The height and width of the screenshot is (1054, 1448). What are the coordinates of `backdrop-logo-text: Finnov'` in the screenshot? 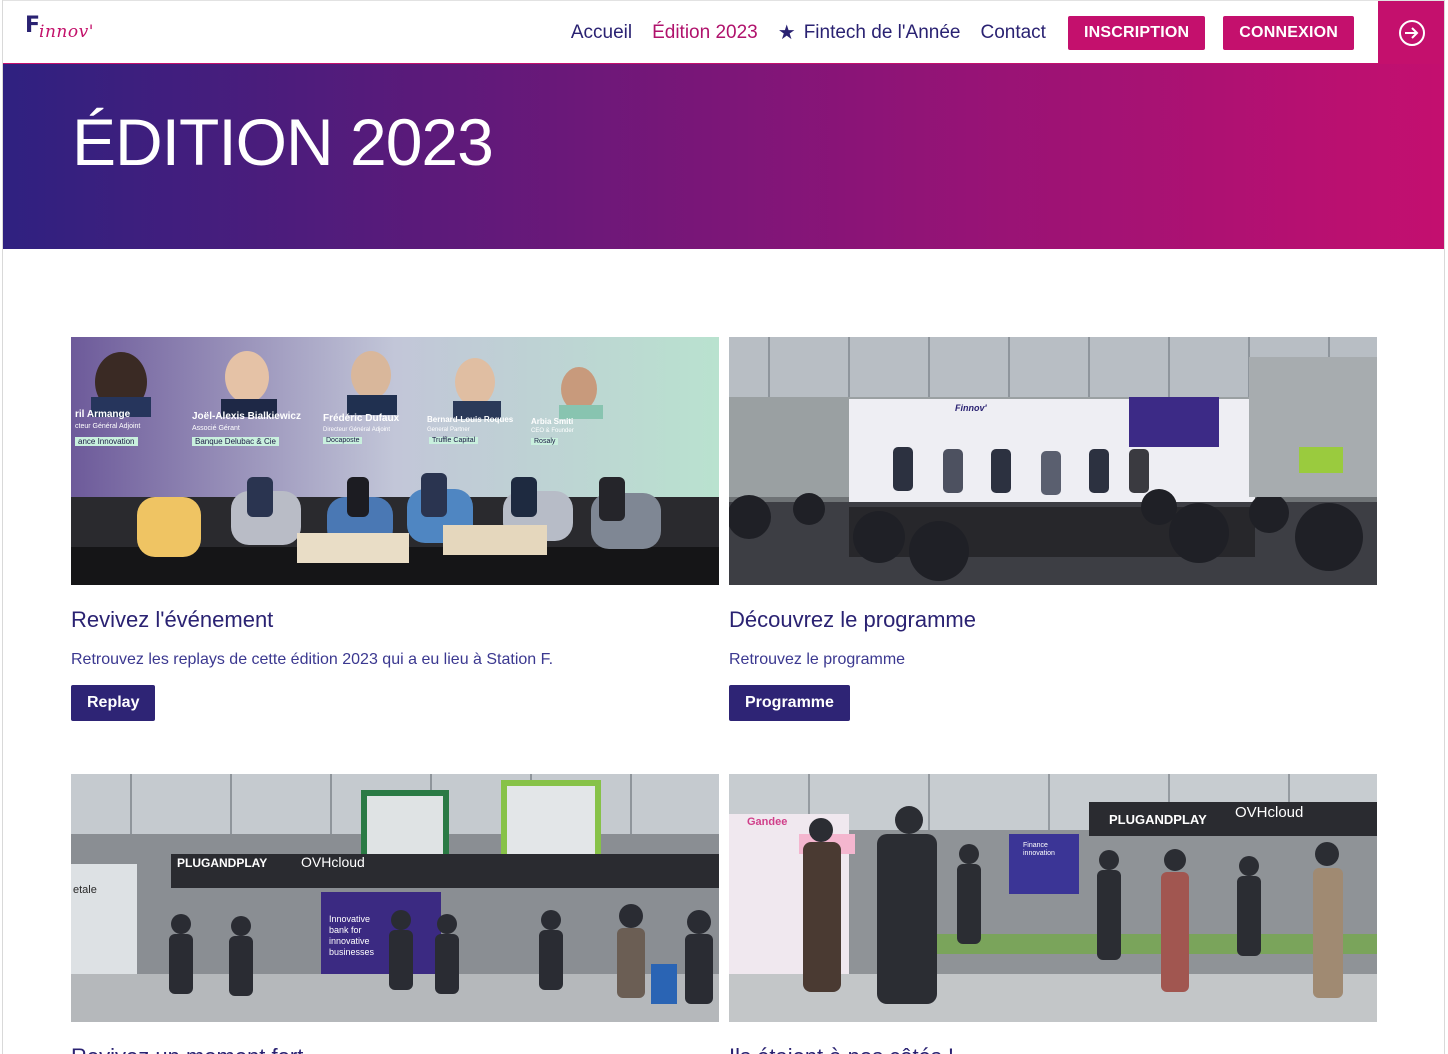 It's located at (971, 408).